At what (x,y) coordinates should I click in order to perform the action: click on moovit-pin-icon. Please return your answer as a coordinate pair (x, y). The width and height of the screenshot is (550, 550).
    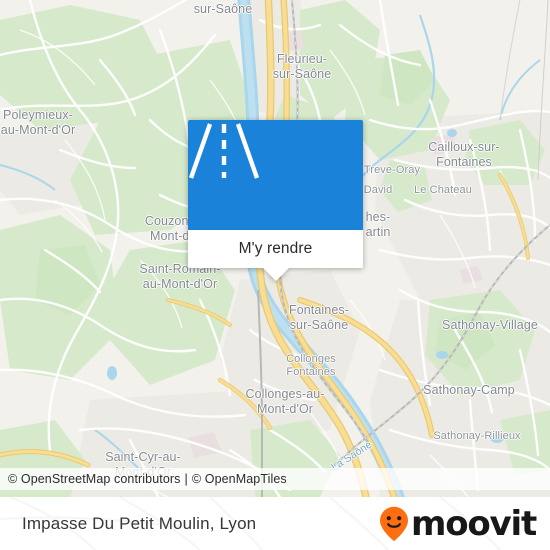
    Looking at the image, I should click on (393, 523).